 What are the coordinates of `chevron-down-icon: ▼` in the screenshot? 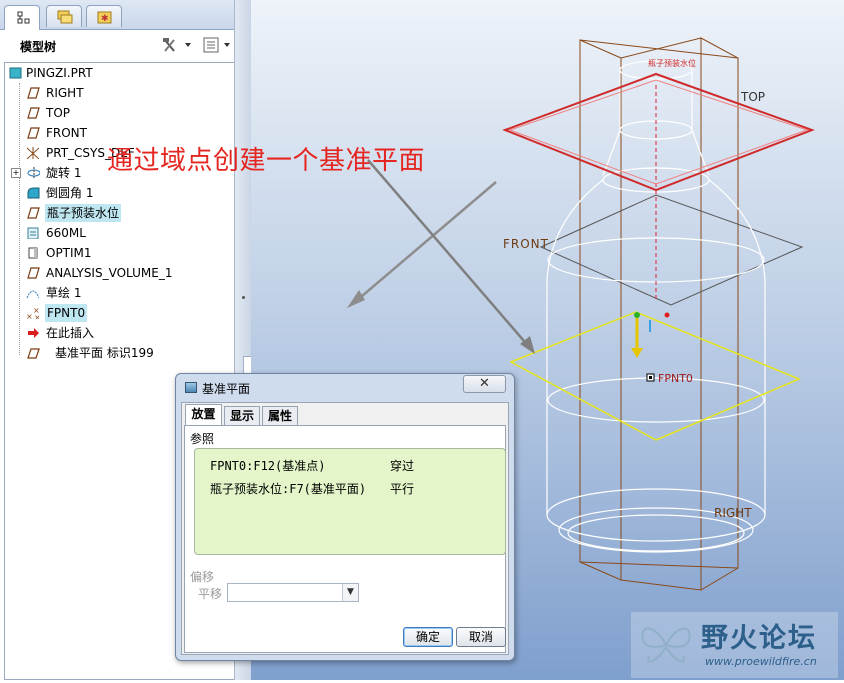 It's located at (350, 592).